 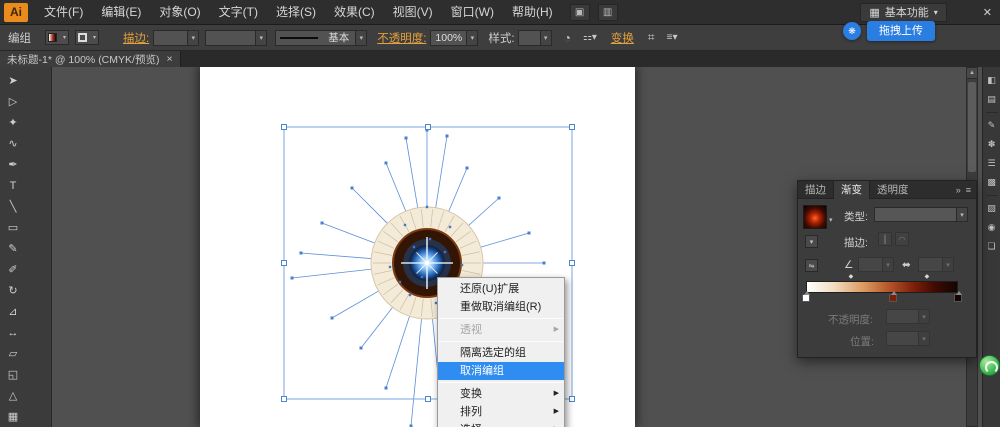 I want to click on context-menu: 还原(U)扩展重做取消编组(R)透视▶隔离选定的组取消编组变换▶排列▶选择▶, so click(x=501, y=352).